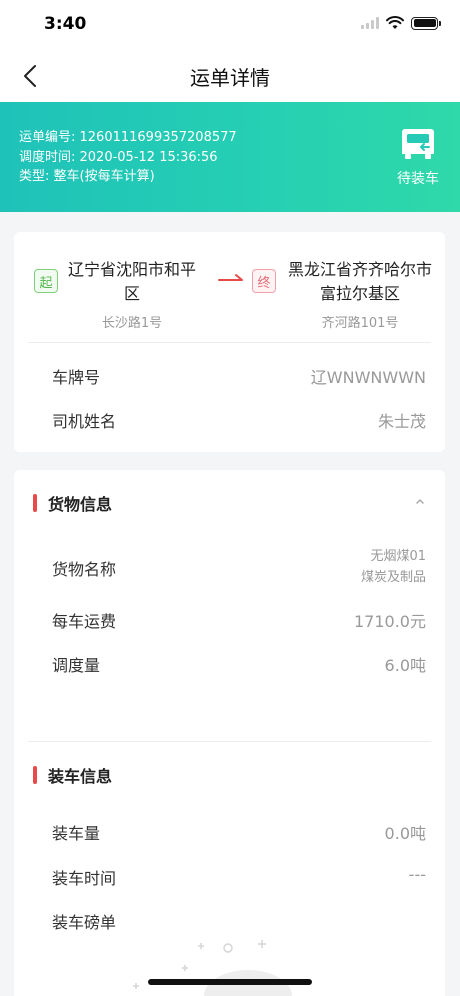 The image size is (460, 996). I want to click on page-title: 运单详情, so click(230, 78).